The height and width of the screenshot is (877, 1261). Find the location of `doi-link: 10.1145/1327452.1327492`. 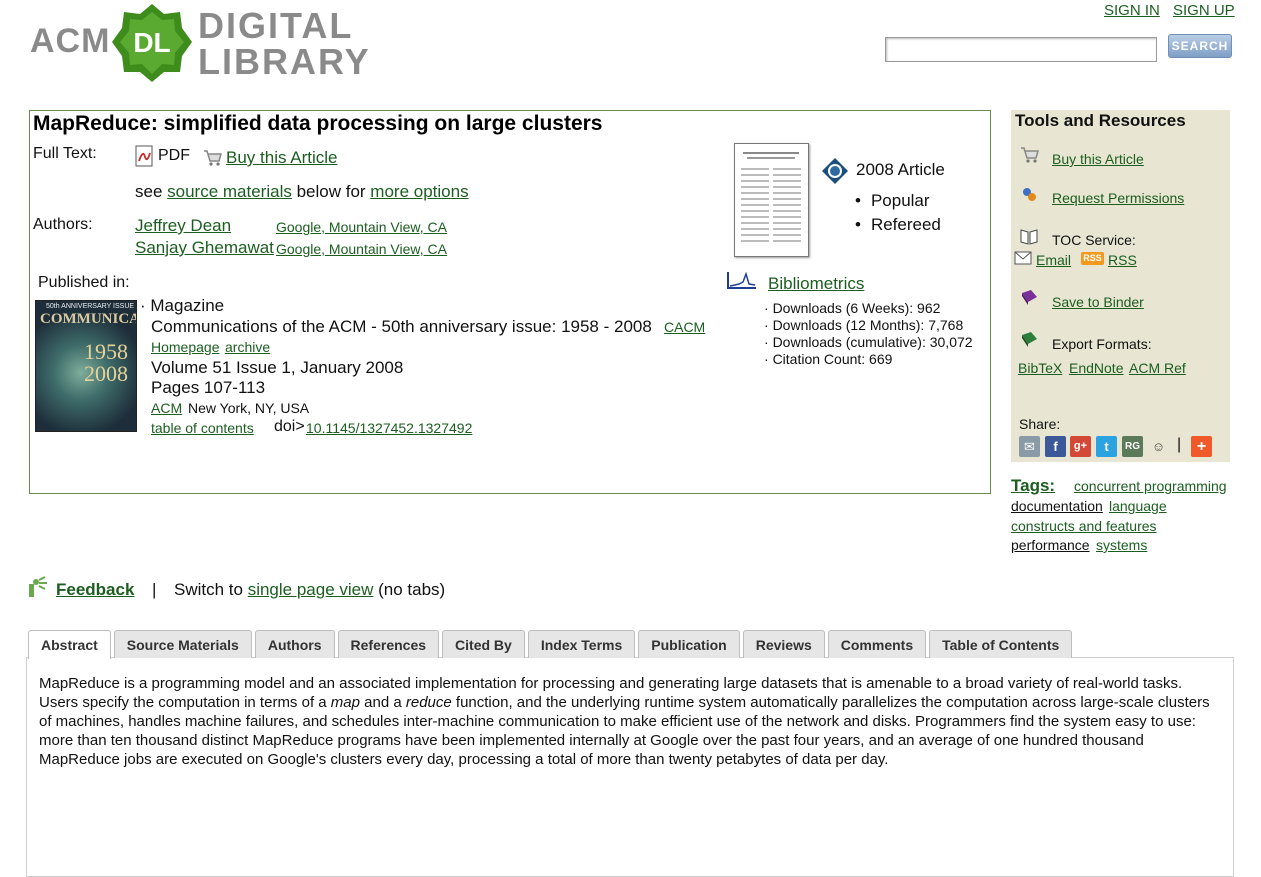

doi-link: 10.1145/1327452.1327492 is located at coordinates (389, 428).